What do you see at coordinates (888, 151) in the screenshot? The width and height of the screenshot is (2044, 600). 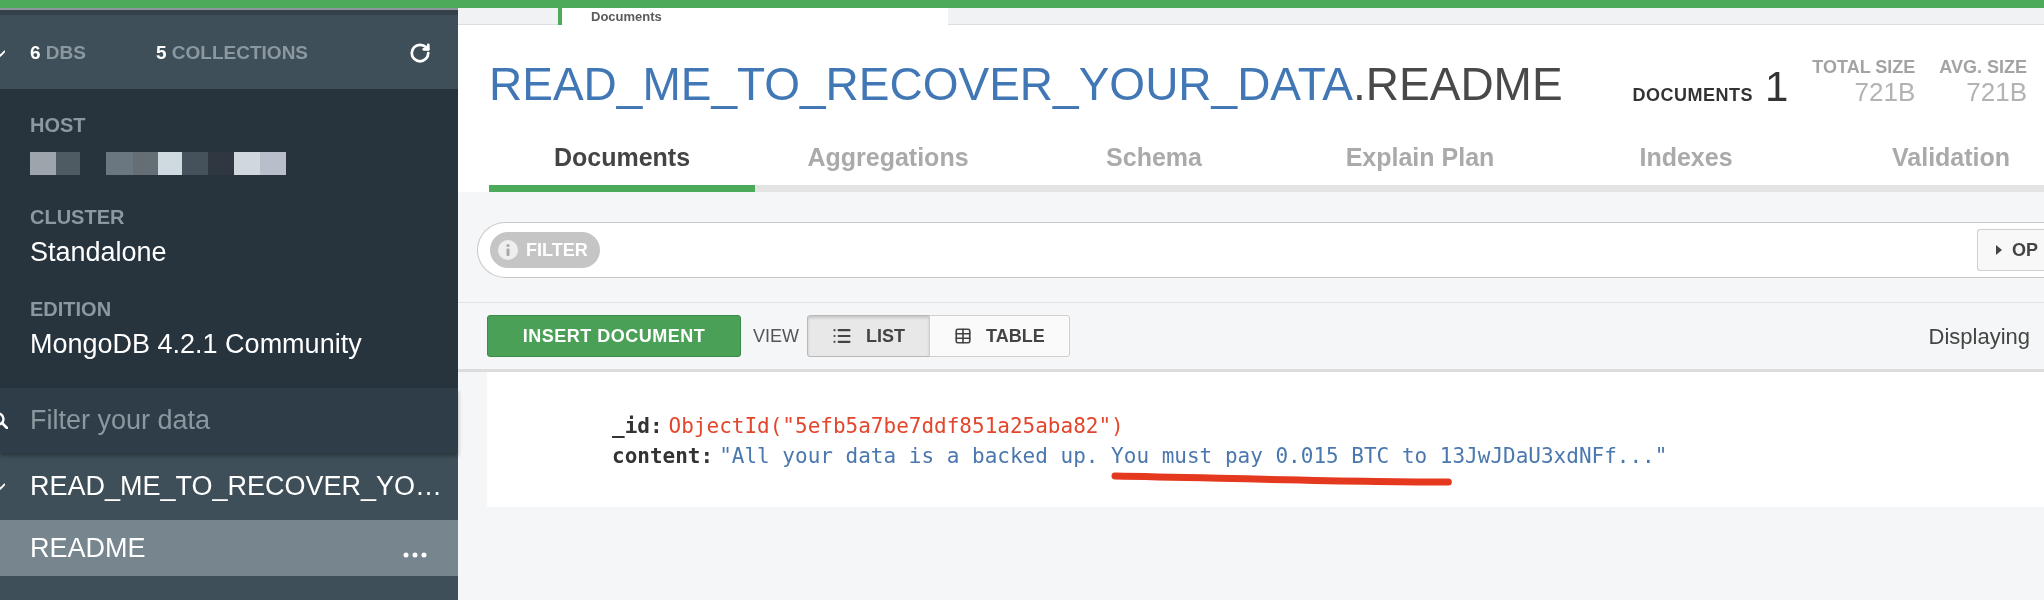 I see `tab: Aggregations` at bounding box center [888, 151].